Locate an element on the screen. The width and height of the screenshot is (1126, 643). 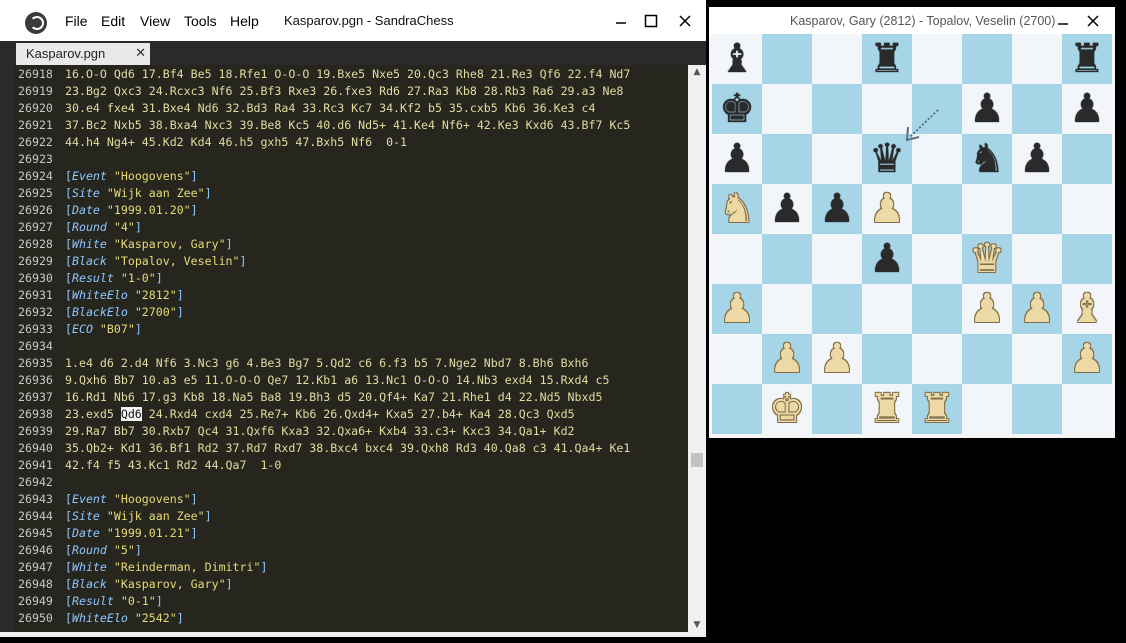
menu-tools: Tools is located at coordinates (200, 20).